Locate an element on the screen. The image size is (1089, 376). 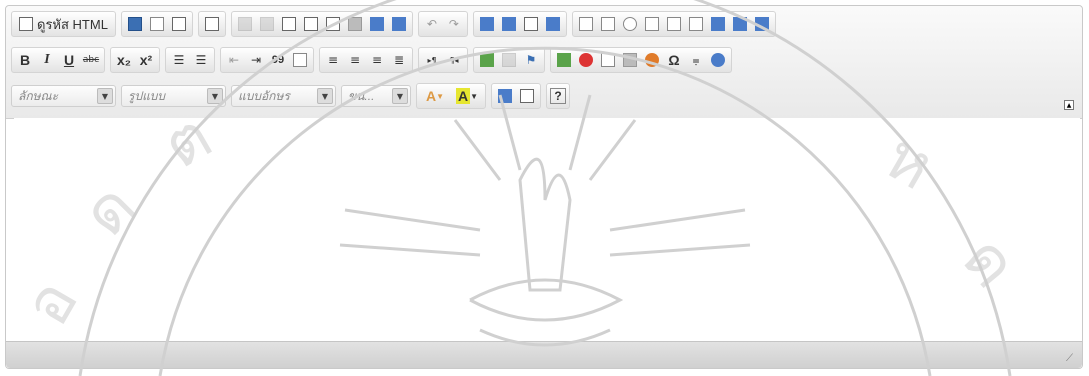
preview-button is located at coordinates (179, 24).